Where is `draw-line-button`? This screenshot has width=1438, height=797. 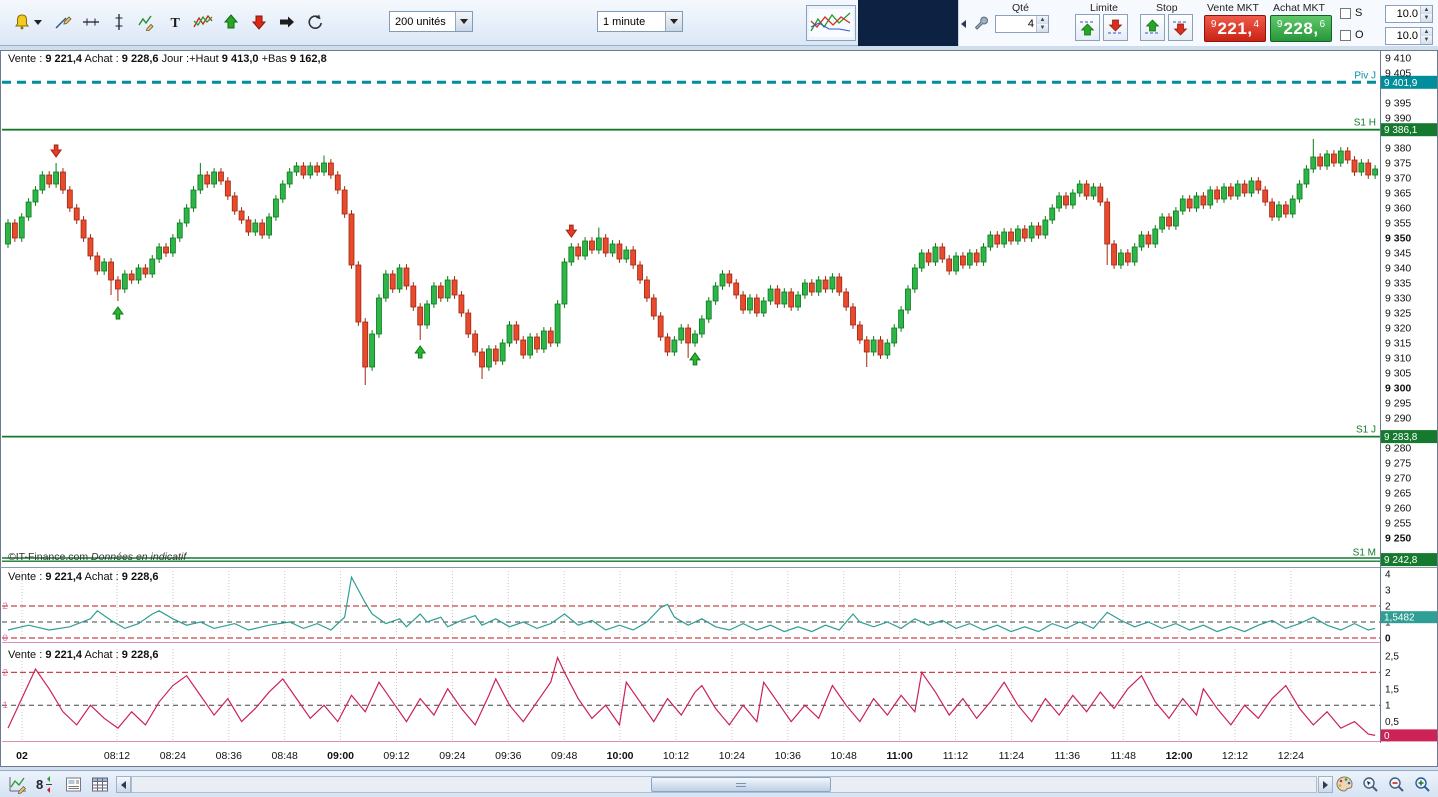 draw-line-button is located at coordinates (63, 22).